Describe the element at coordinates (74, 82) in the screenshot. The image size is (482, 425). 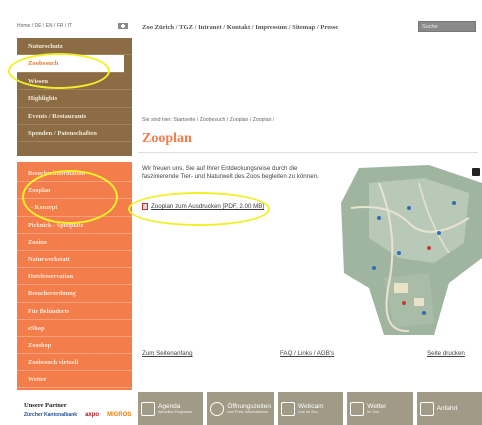
I see `sidebar-item-wissen: Wissen` at that location.